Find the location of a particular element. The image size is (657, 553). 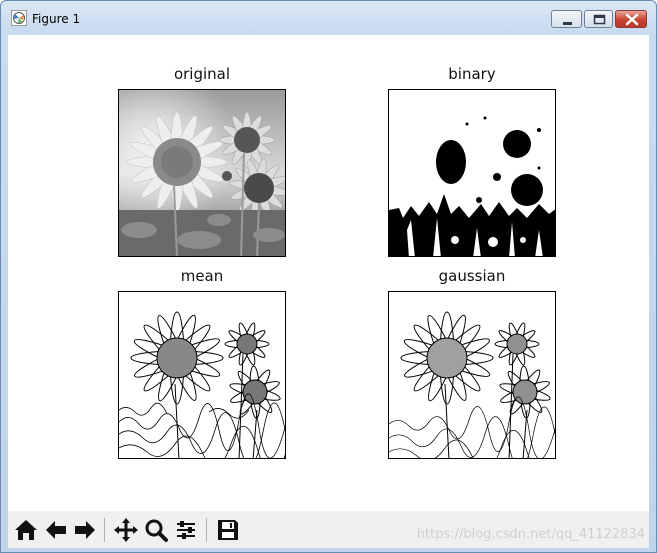

save-button is located at coordinates (228, 530).